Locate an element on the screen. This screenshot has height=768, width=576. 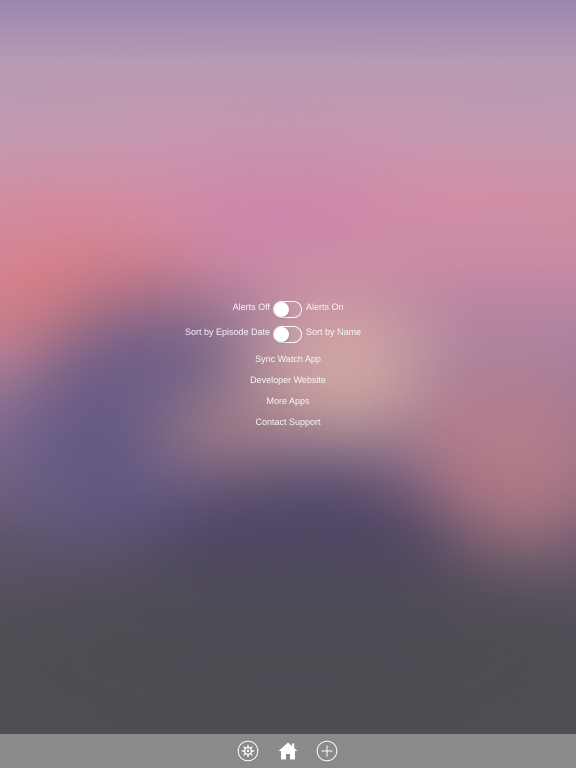
home-icon is located at coordinates (288, 751).